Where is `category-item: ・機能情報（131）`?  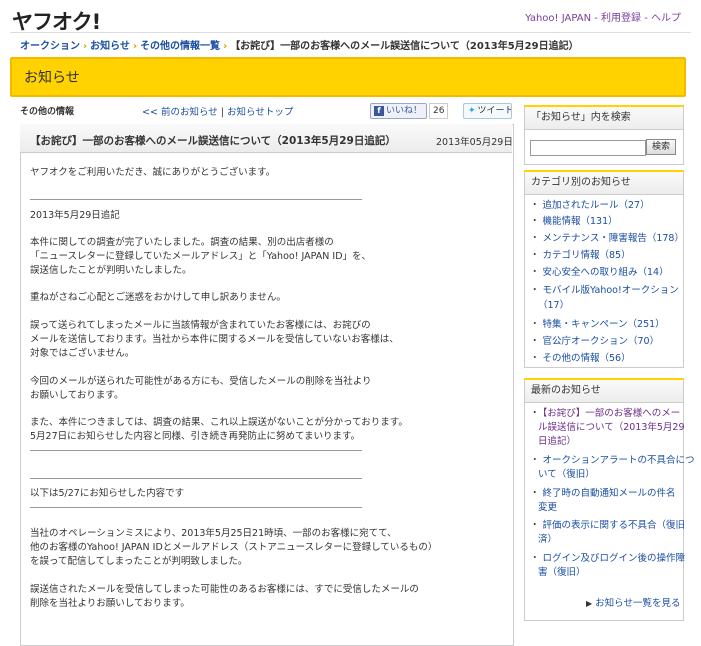 category-item: ・機能情報（131） is located at coordinates (574, 222).